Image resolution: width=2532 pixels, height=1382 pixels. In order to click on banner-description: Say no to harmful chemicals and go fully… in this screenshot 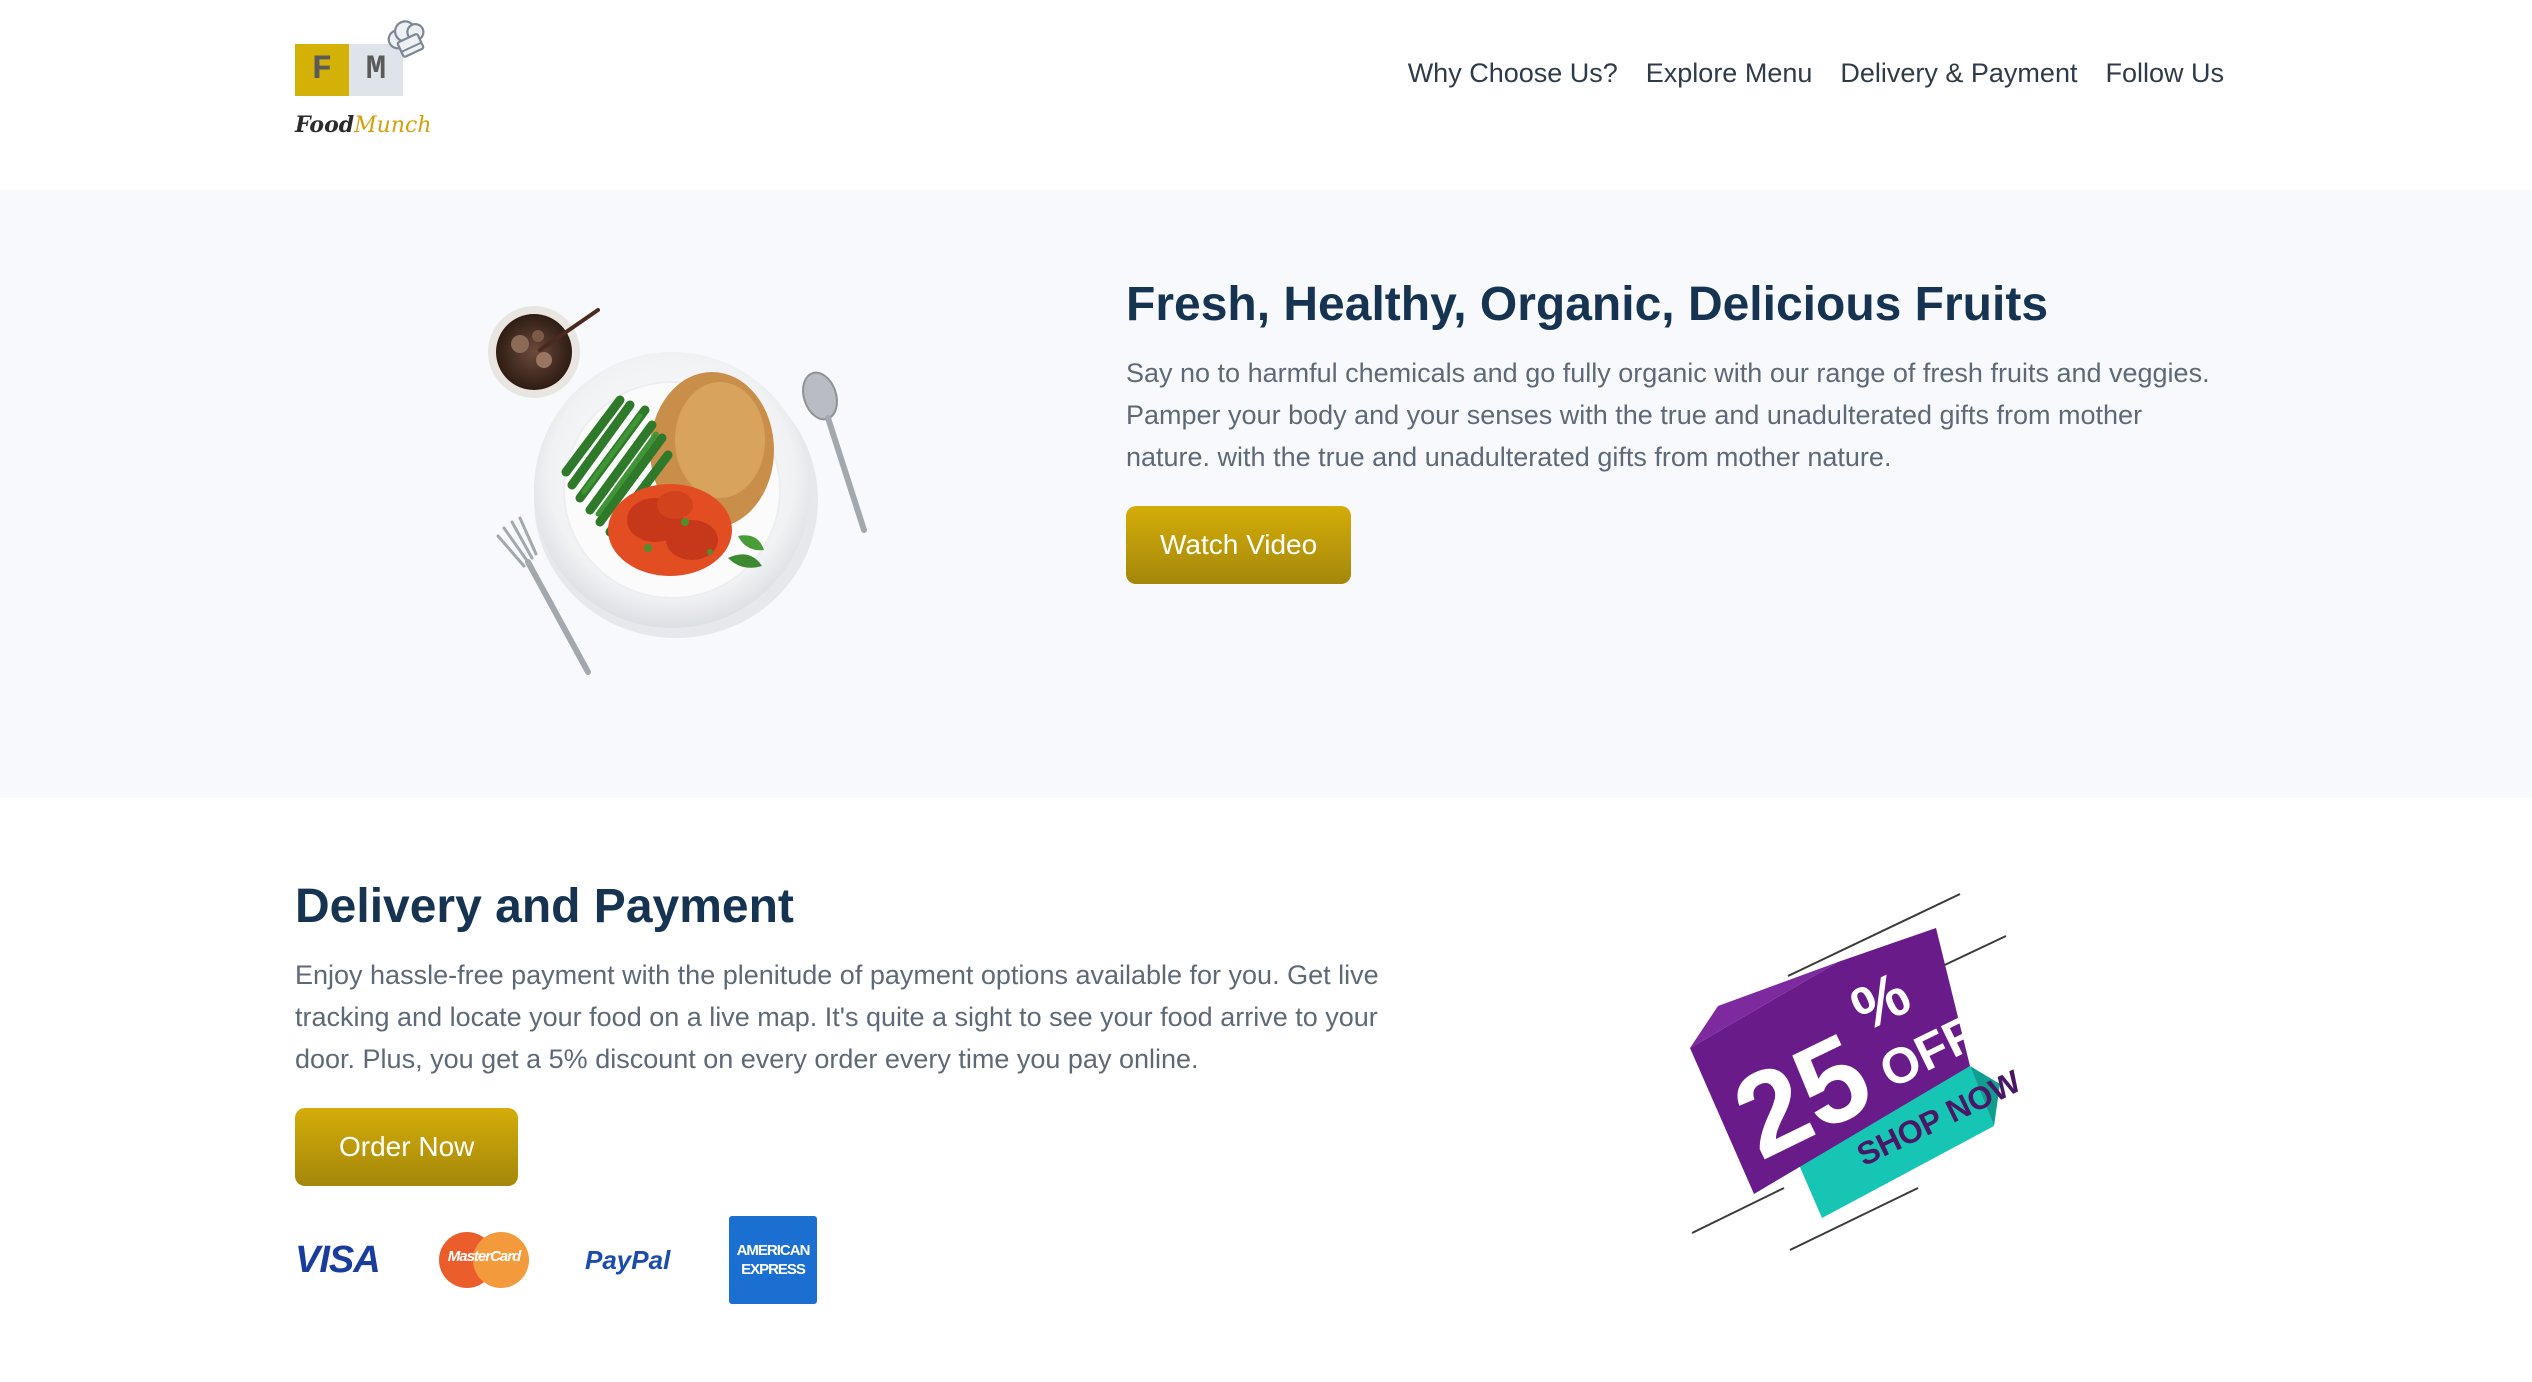, I will do `click(1668, 414)`.